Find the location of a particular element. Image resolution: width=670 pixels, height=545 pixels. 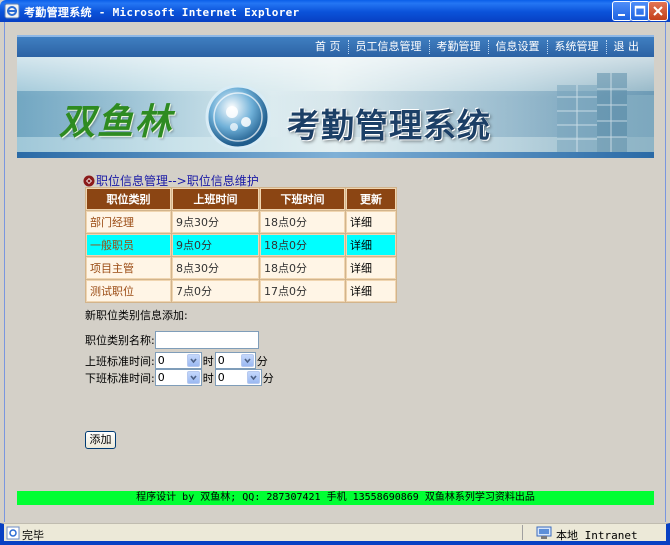

end-time-label: 下班标准时间: is located at coordinates (120, 378).